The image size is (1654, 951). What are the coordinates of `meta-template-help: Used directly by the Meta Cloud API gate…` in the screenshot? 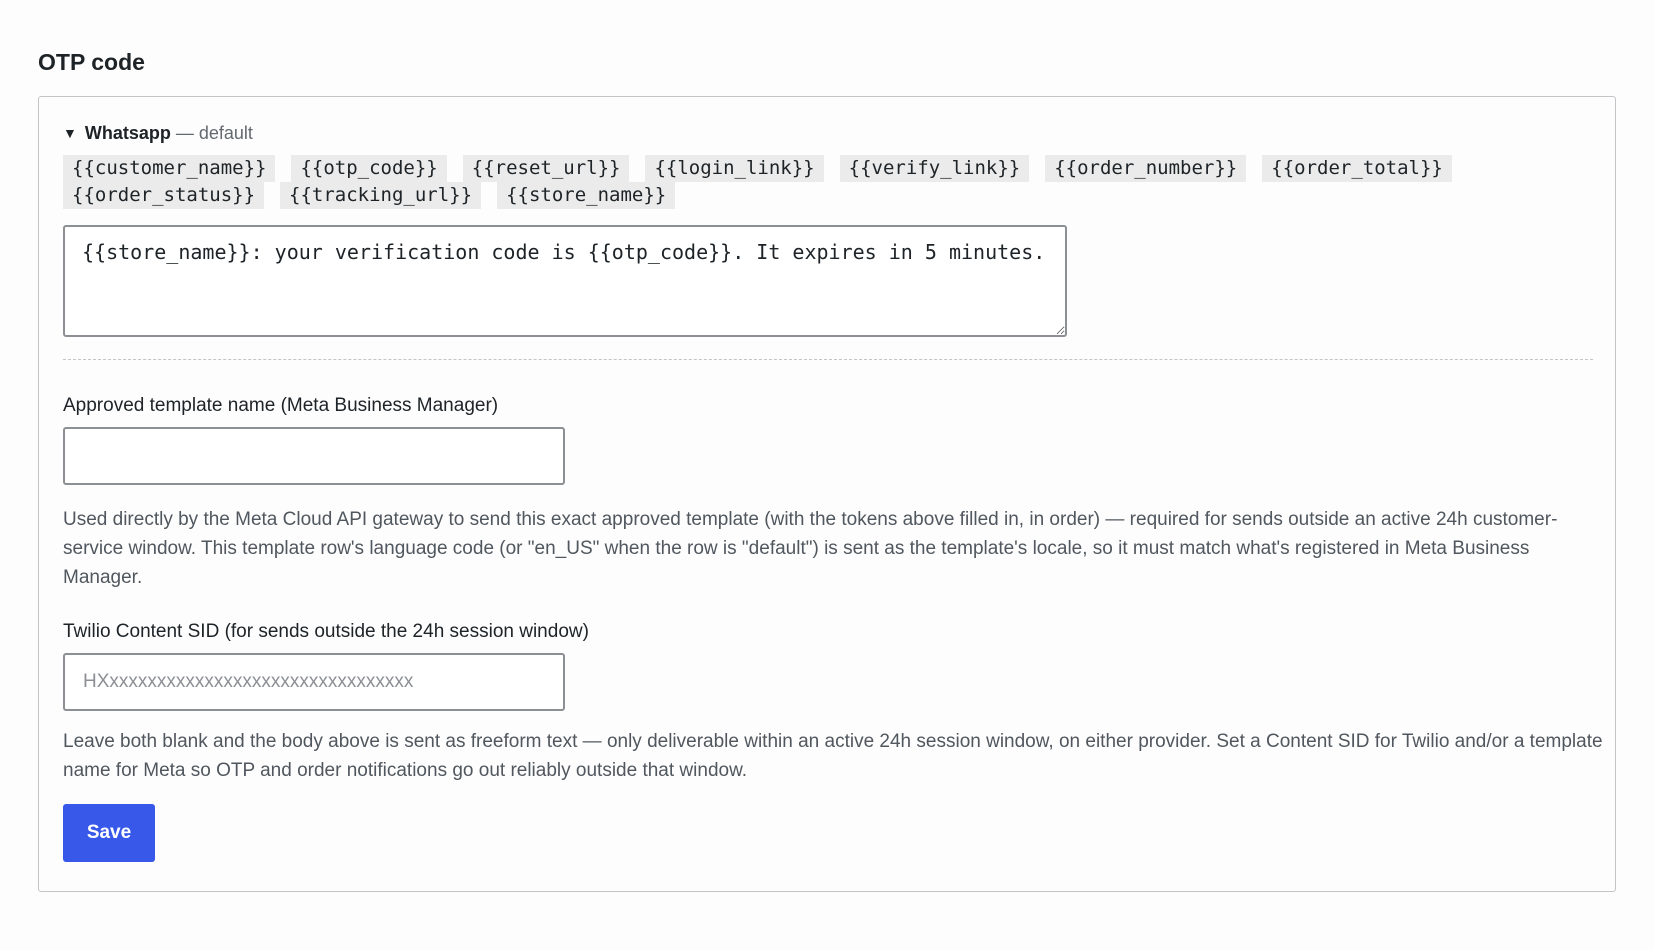 It's located at (810, 548).